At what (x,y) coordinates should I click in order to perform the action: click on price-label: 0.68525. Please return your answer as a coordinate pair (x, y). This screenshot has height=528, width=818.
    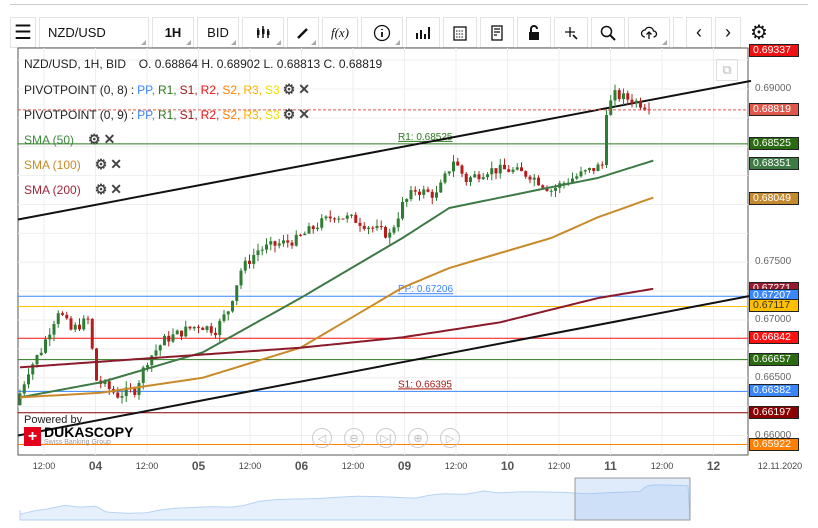
    Looking at the image, I should click on (774, 143).